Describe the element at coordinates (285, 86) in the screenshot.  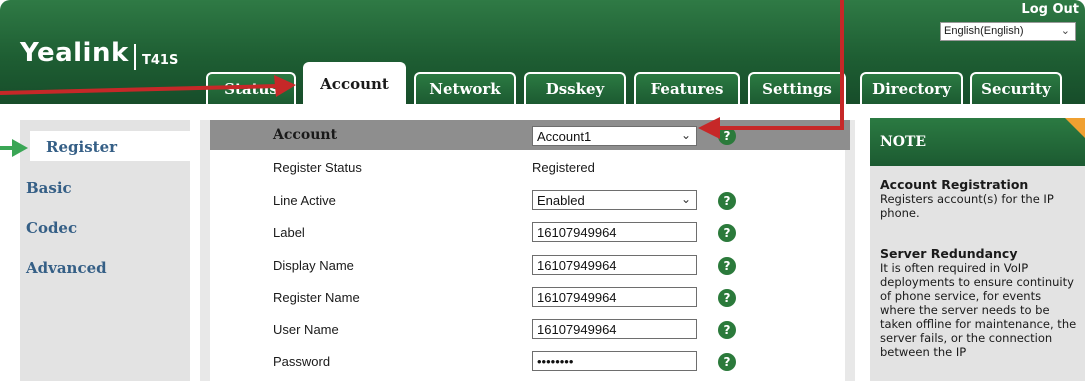
I see `arrow-head-red` at that location.